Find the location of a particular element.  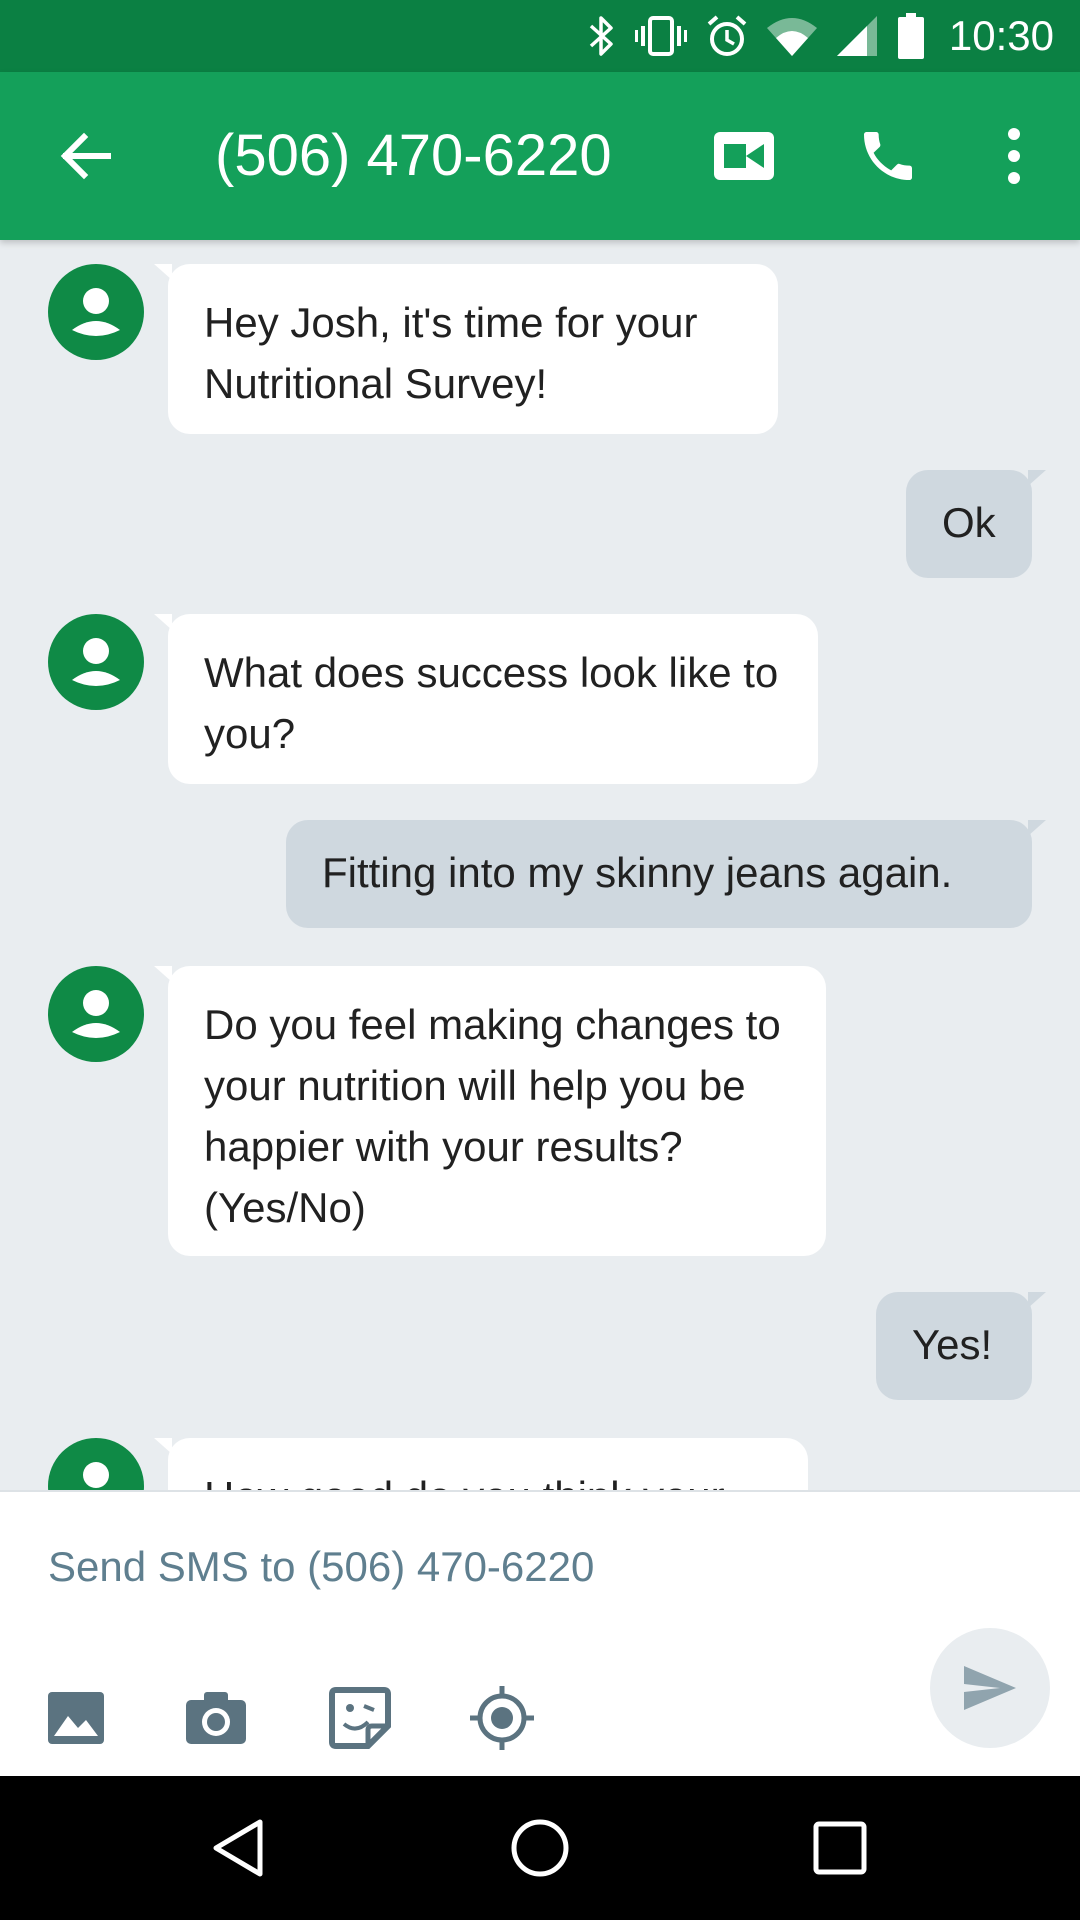

location-icon is located at coordinates (502, 1718).